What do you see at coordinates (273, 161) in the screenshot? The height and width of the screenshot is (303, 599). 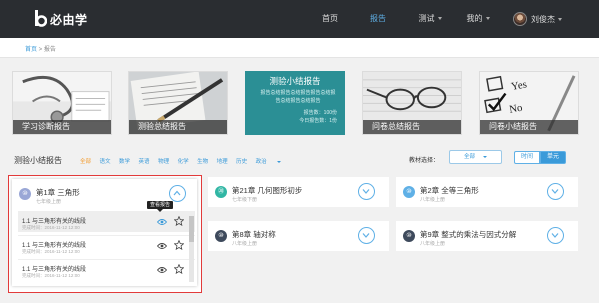 I see `subject-filter-more: 政治` at bounding box center [273, 161].